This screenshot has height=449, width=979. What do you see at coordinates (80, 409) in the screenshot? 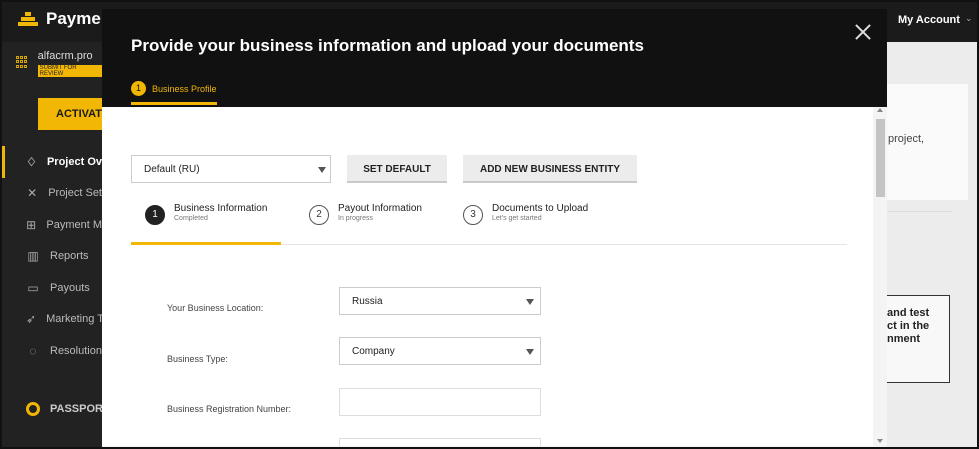
I see `passport-label: PASSPORT` at bounding box center [80, 409].